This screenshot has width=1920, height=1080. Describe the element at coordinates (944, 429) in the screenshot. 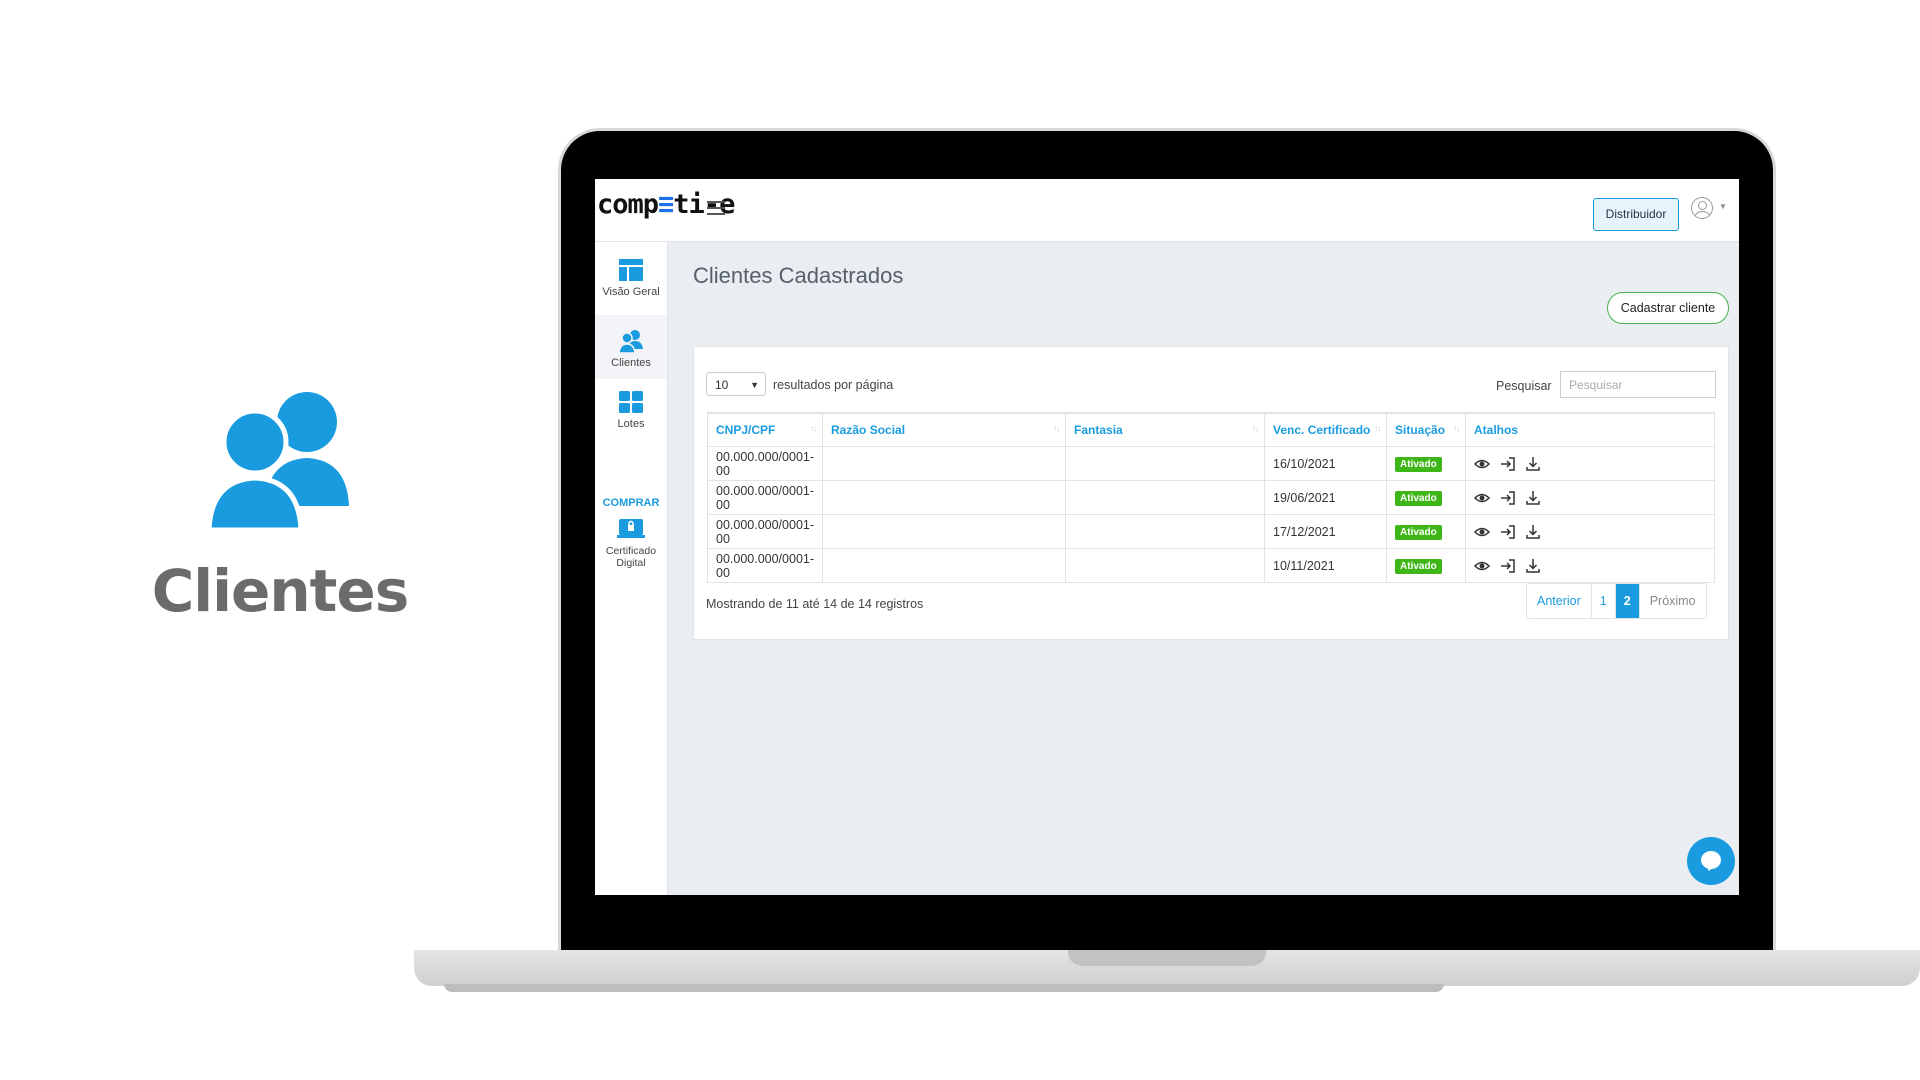

I see `column-header-razao-social: Razão Social ↑↓` at that location.